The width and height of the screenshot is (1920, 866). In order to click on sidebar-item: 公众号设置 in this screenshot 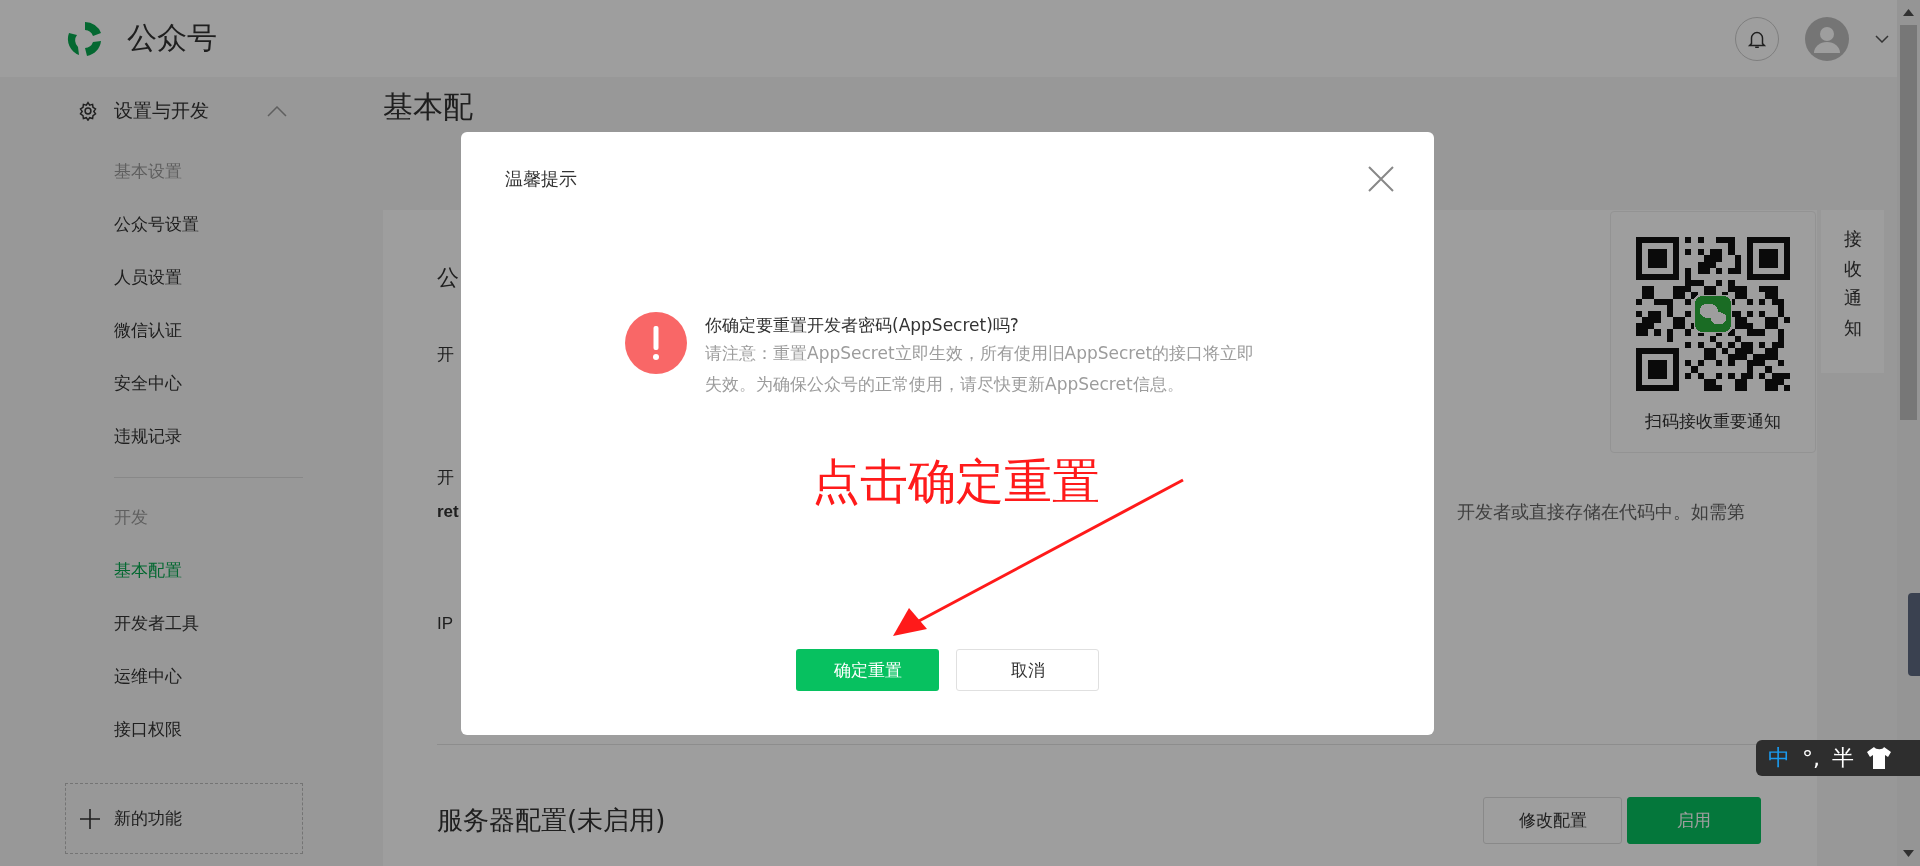, I will do `click(156, 224)`.